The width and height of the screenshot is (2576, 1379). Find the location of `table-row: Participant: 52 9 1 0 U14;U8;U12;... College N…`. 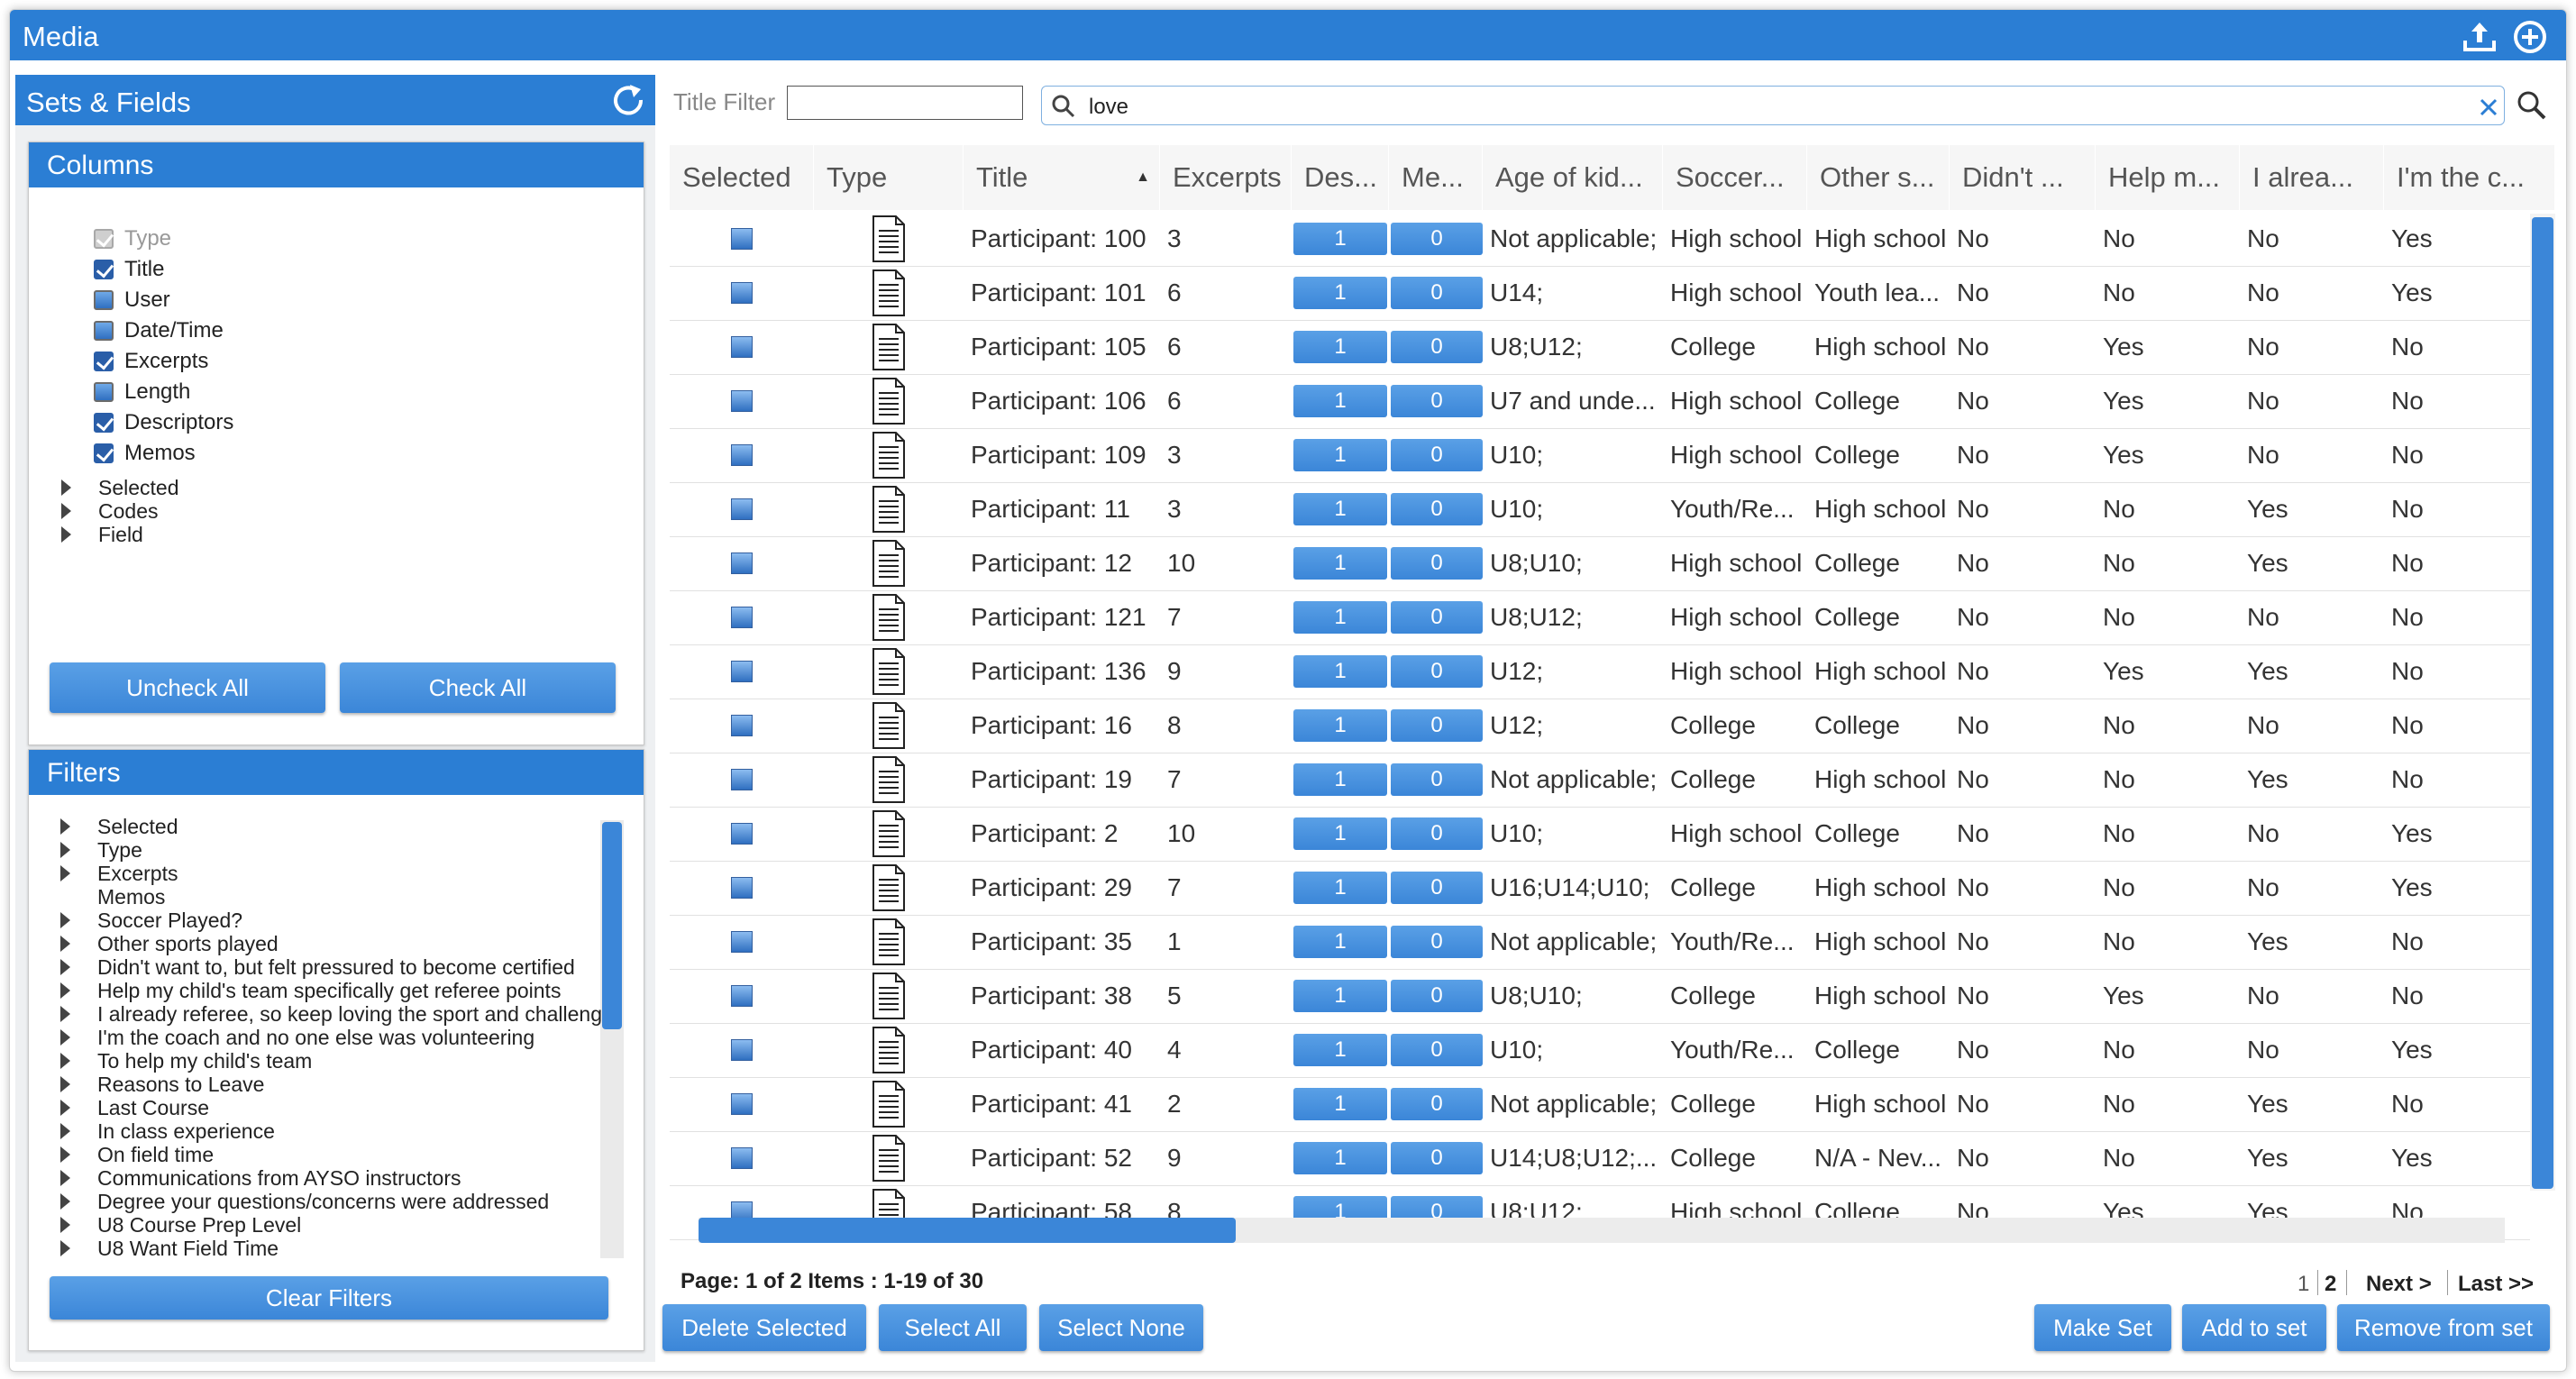

table-row: Participant: 52 9 1 0 U14;U8;U12;... College N… is located at coordinates (1600, 1159).